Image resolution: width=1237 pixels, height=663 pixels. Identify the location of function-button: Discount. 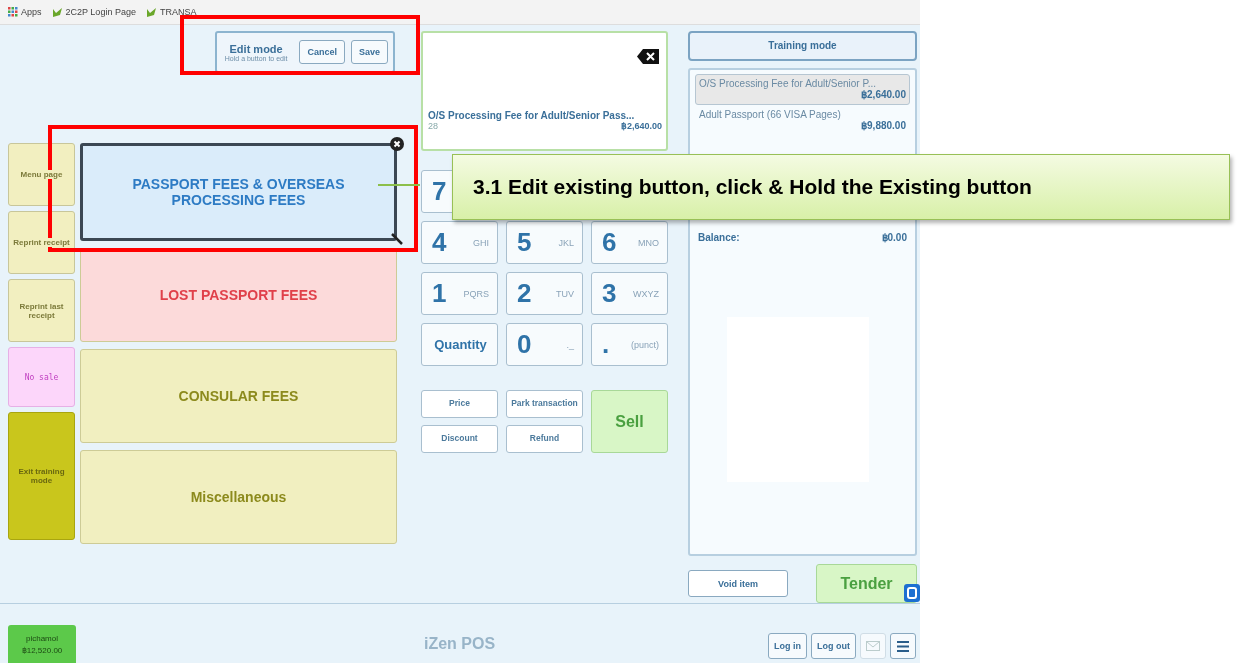
(459, 439).